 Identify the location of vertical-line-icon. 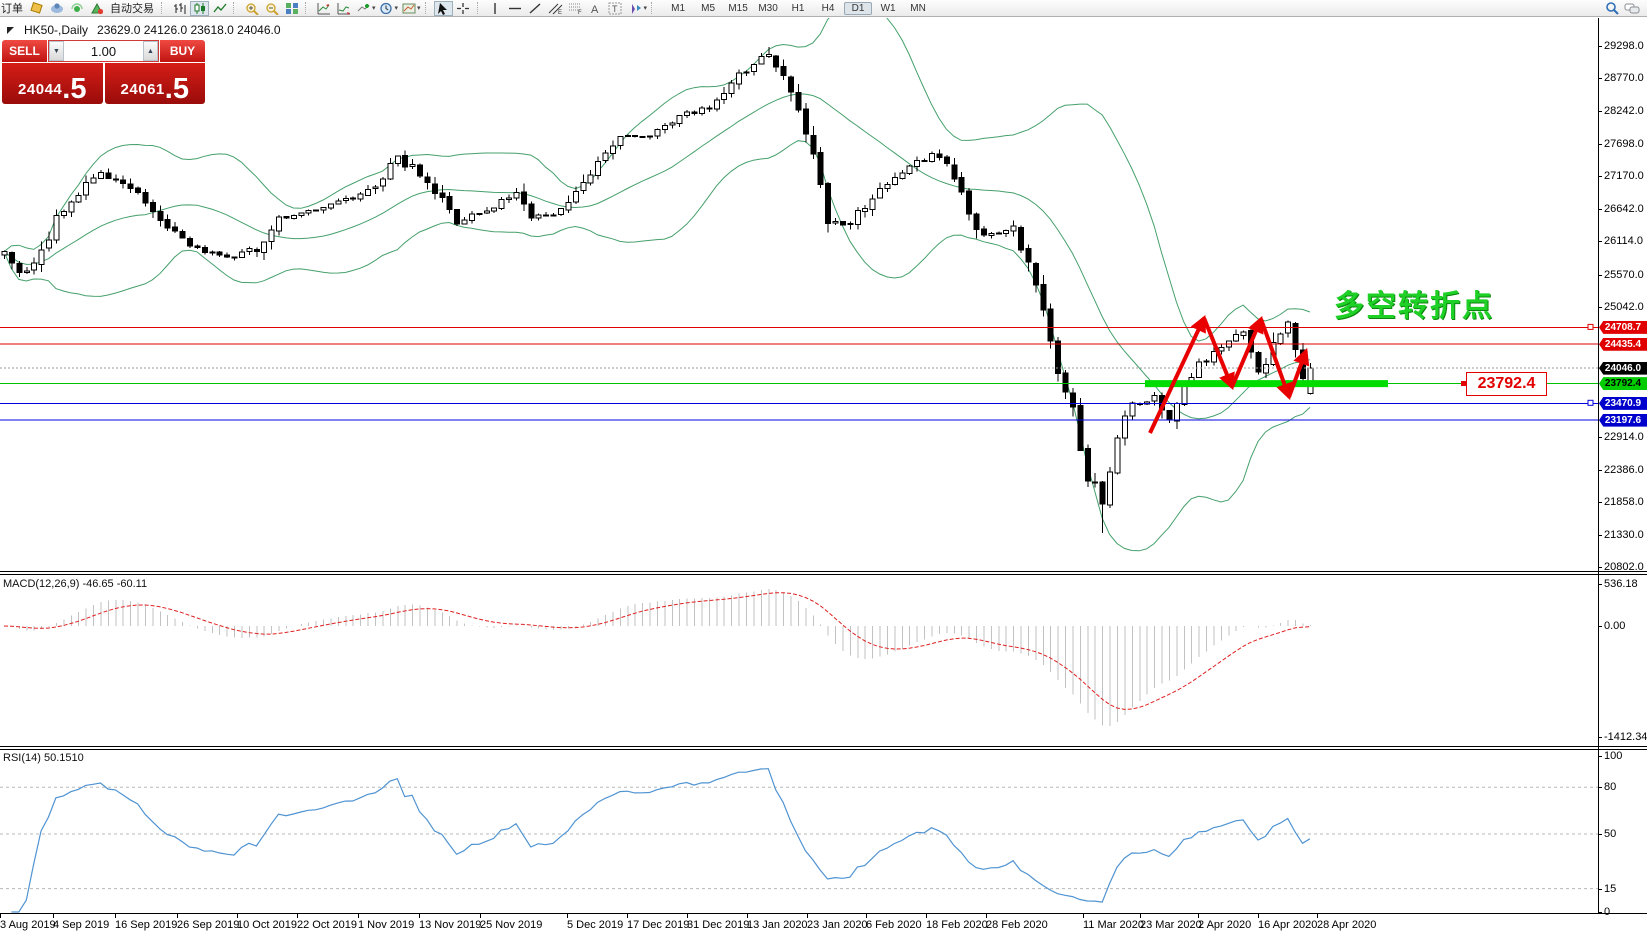
(495, 8).